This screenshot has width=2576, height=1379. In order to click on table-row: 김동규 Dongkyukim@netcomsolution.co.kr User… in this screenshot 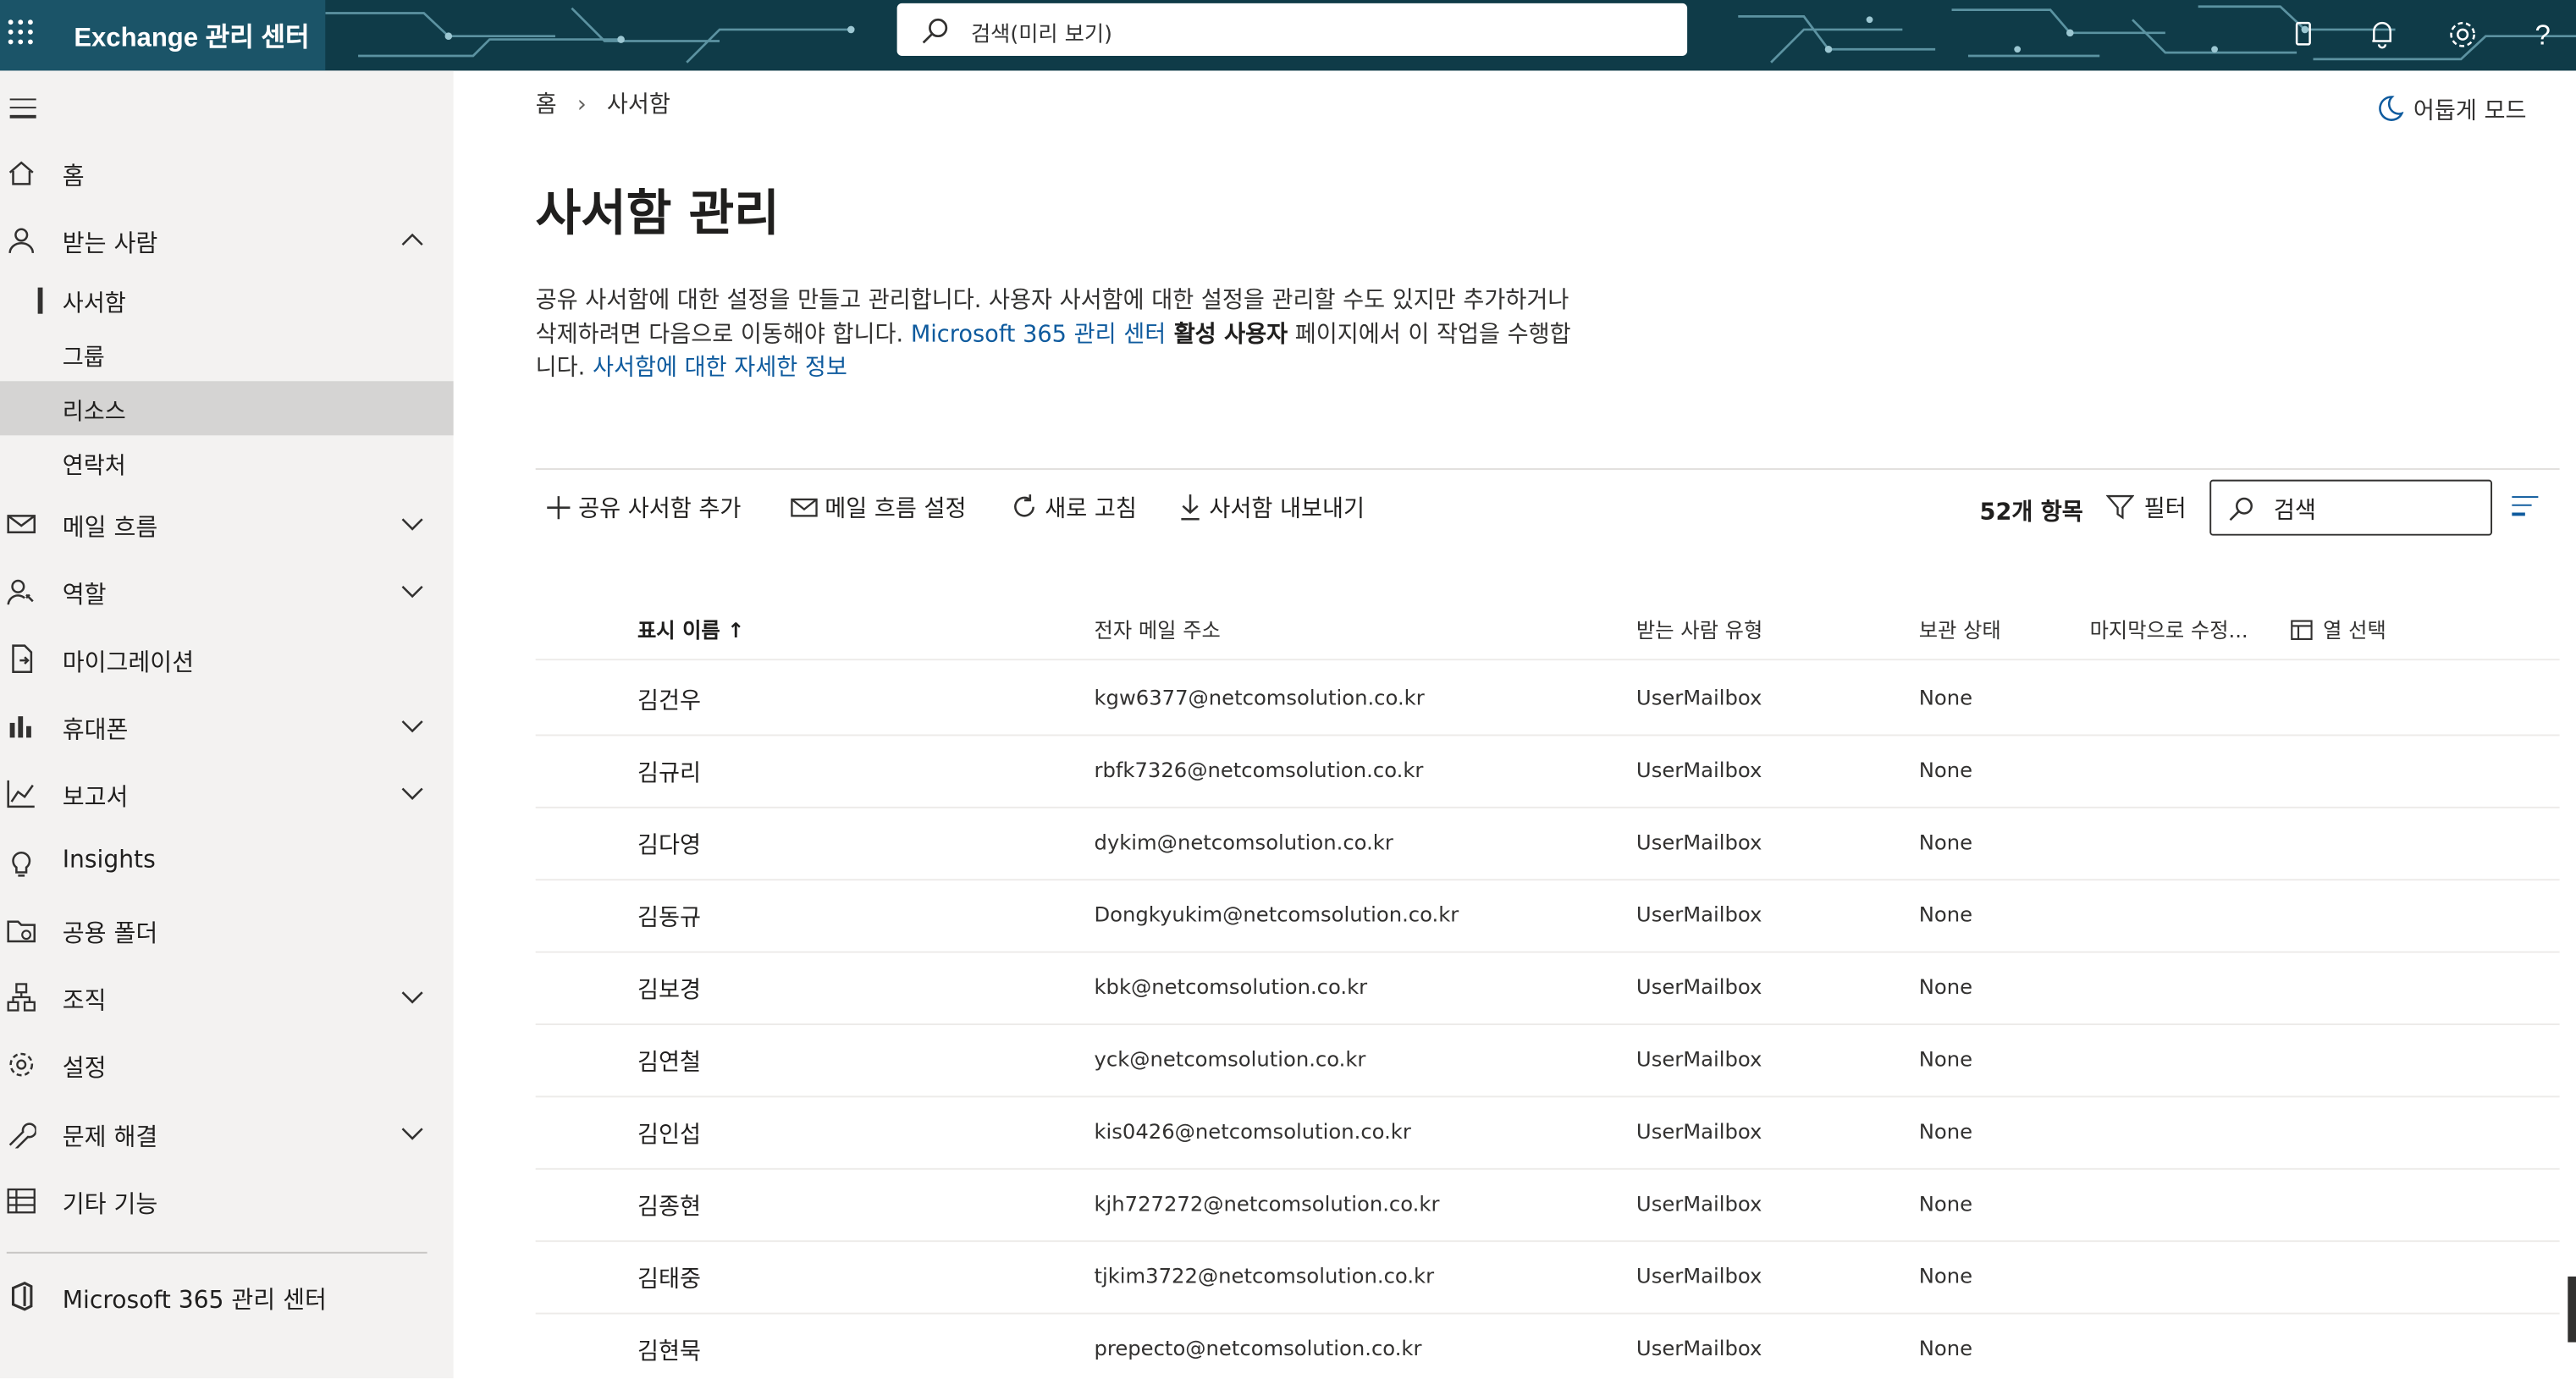, I will do `click(1547, 916)`.